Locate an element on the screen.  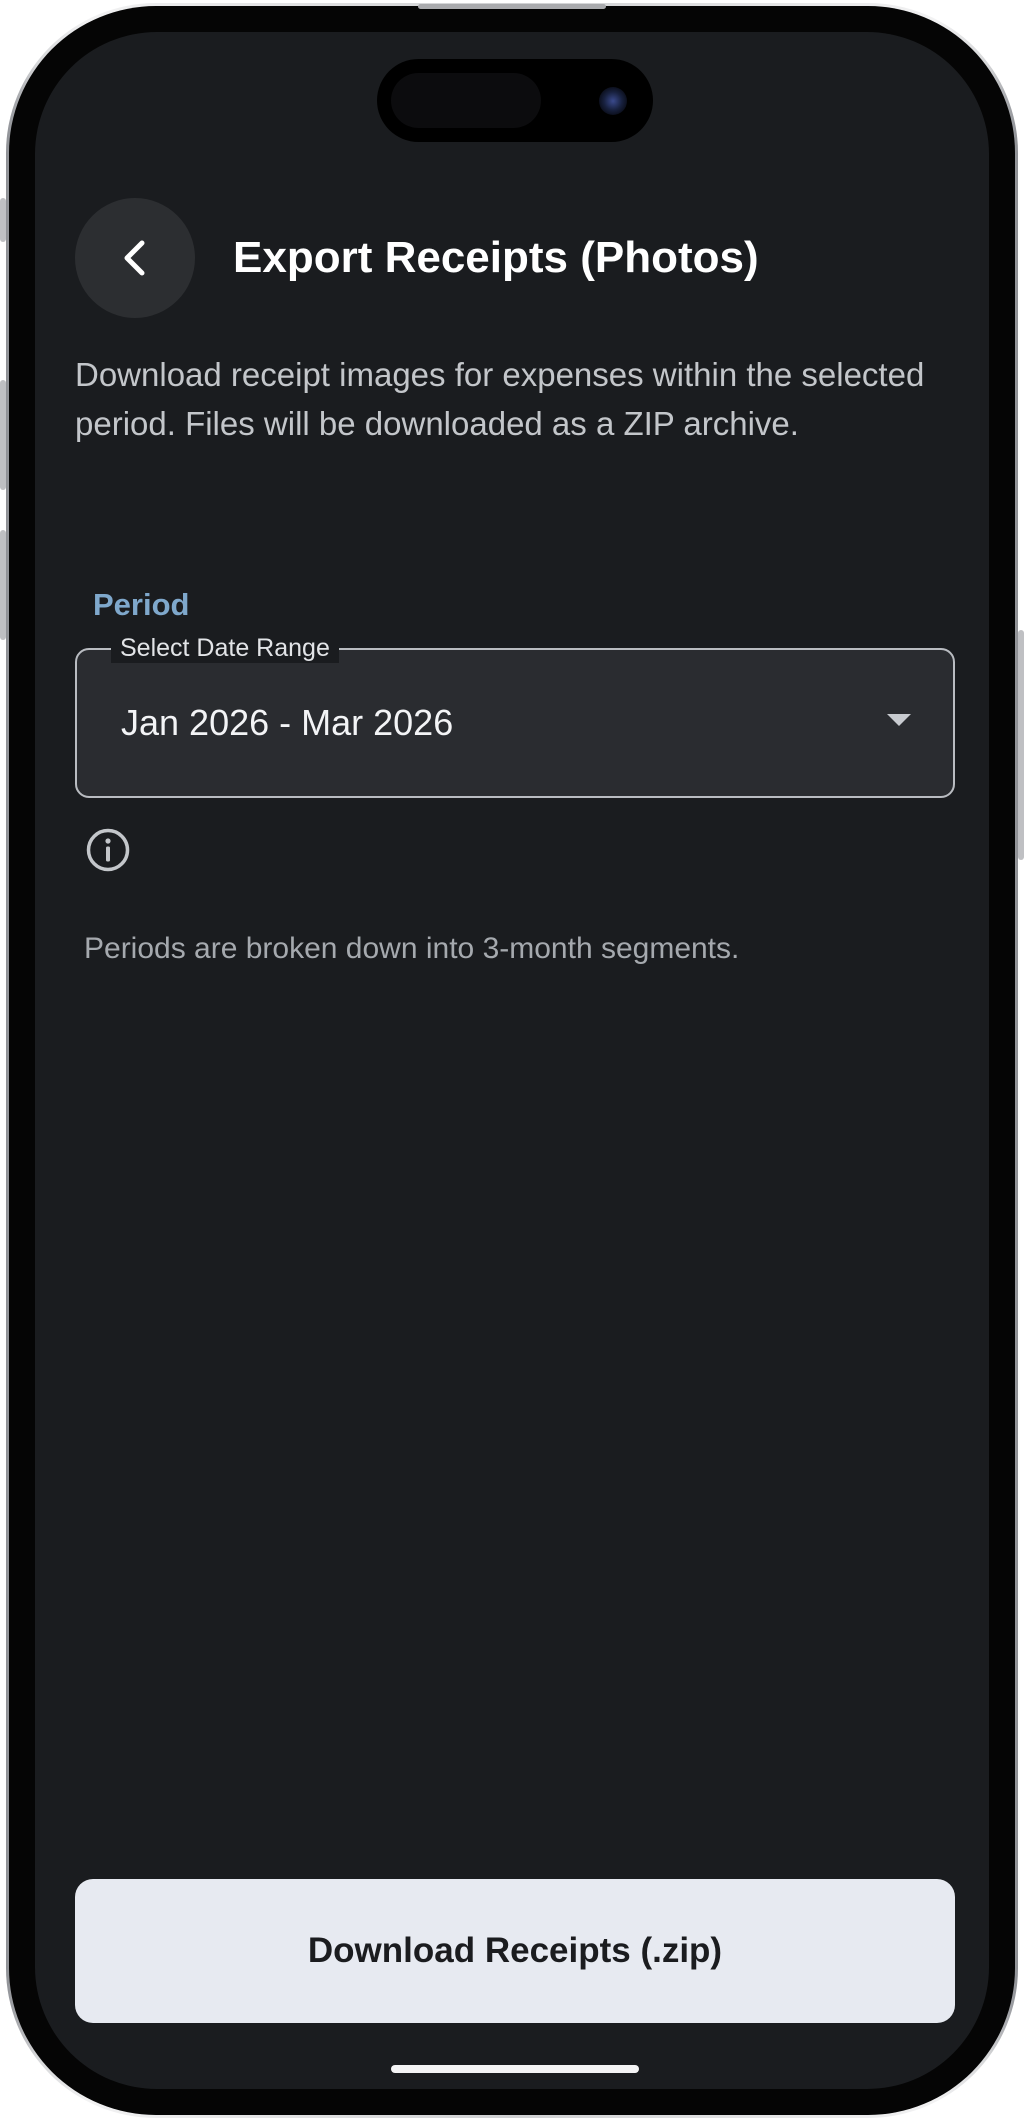
dynamic-island is located at coordinates (515, 100).